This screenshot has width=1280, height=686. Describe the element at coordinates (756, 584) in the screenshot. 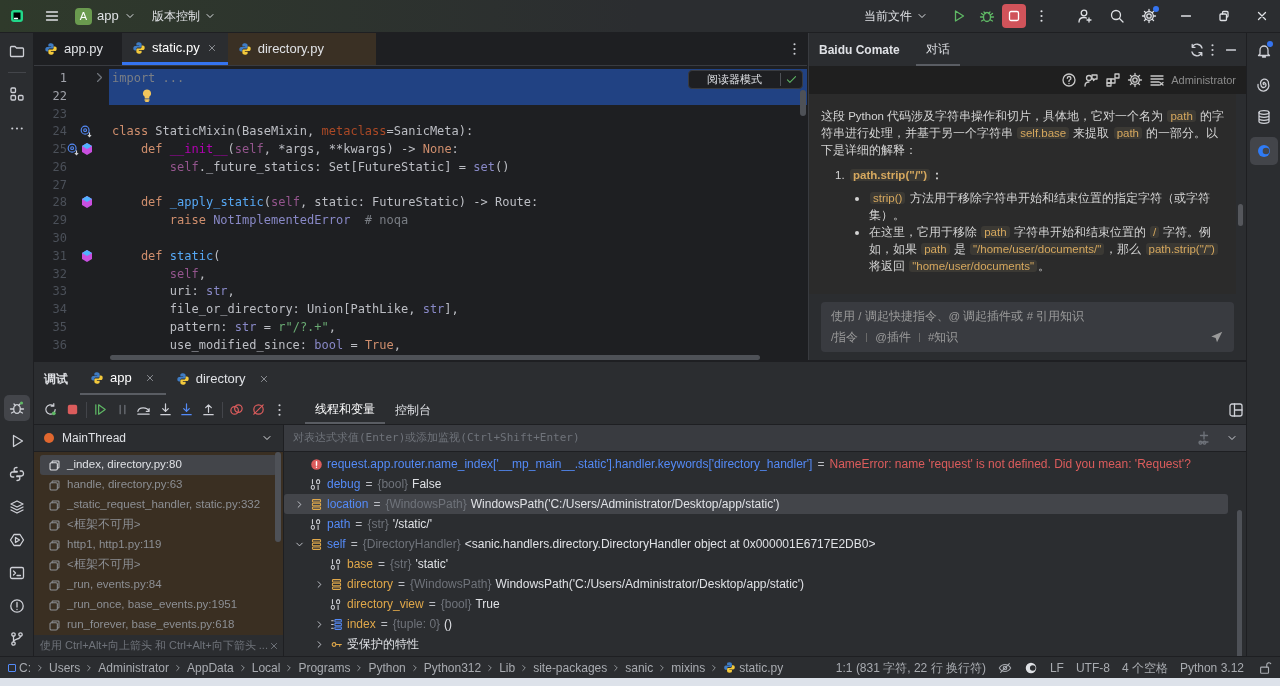

I see `variable-row: directory = {WindowsPath} WindowsPath('C:/Users/Administrator/Desktop/app/static')` at that location.